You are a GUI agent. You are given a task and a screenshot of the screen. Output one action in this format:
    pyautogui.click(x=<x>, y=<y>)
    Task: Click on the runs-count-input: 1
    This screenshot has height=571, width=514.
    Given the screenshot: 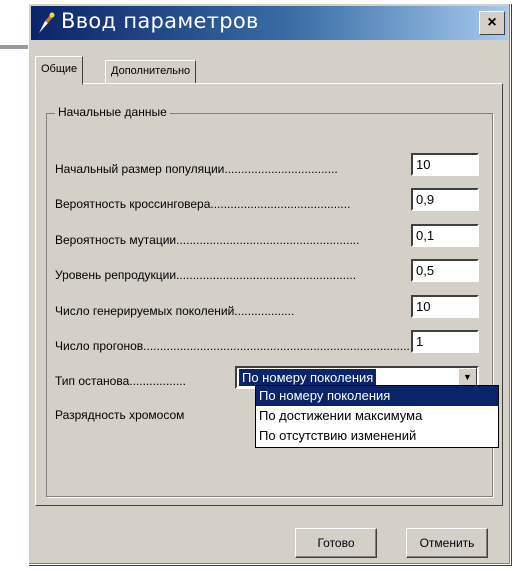 What is the action you would take?
    pyautogui.click(x=445, y=341)
    